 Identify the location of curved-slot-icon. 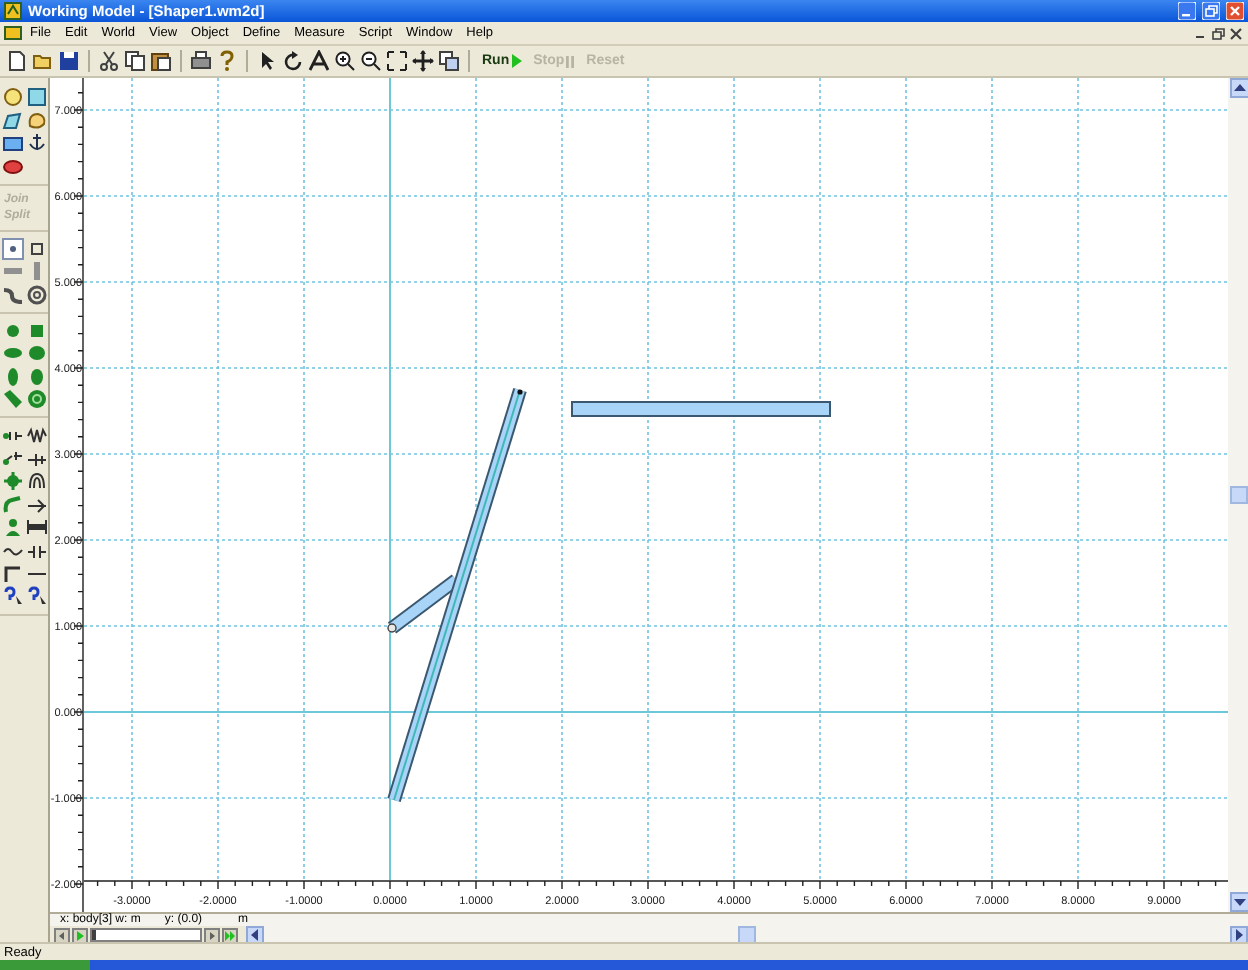
(13, 294).